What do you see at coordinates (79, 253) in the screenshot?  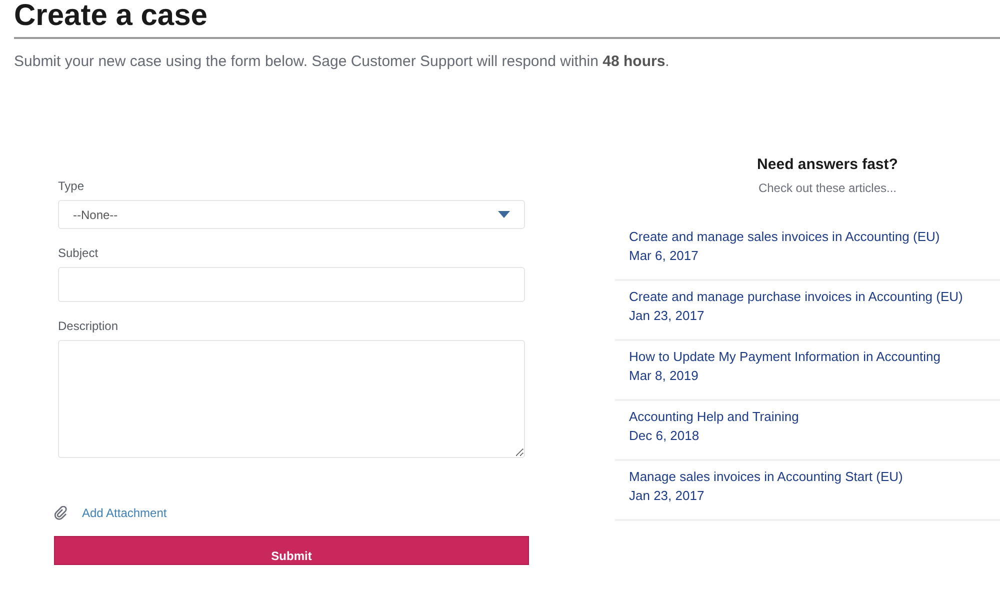 I see `field-label: Subject` at bounding box center [79, 253].